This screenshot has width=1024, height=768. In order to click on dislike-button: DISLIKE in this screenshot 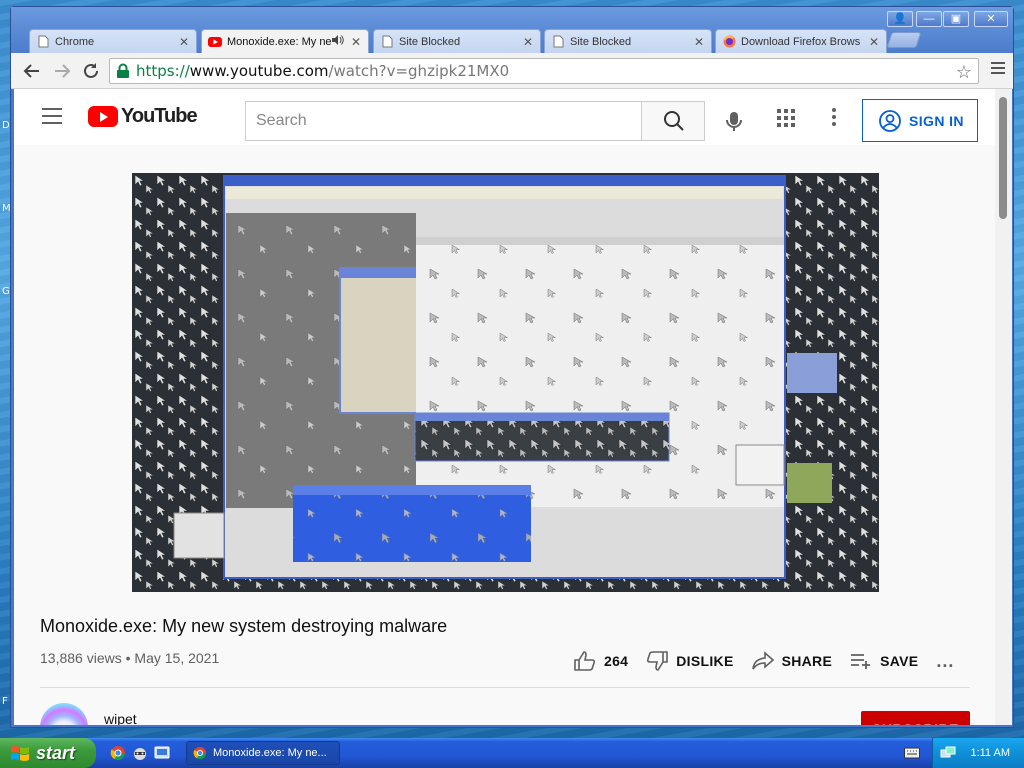, I will do `click(689, 661)`.